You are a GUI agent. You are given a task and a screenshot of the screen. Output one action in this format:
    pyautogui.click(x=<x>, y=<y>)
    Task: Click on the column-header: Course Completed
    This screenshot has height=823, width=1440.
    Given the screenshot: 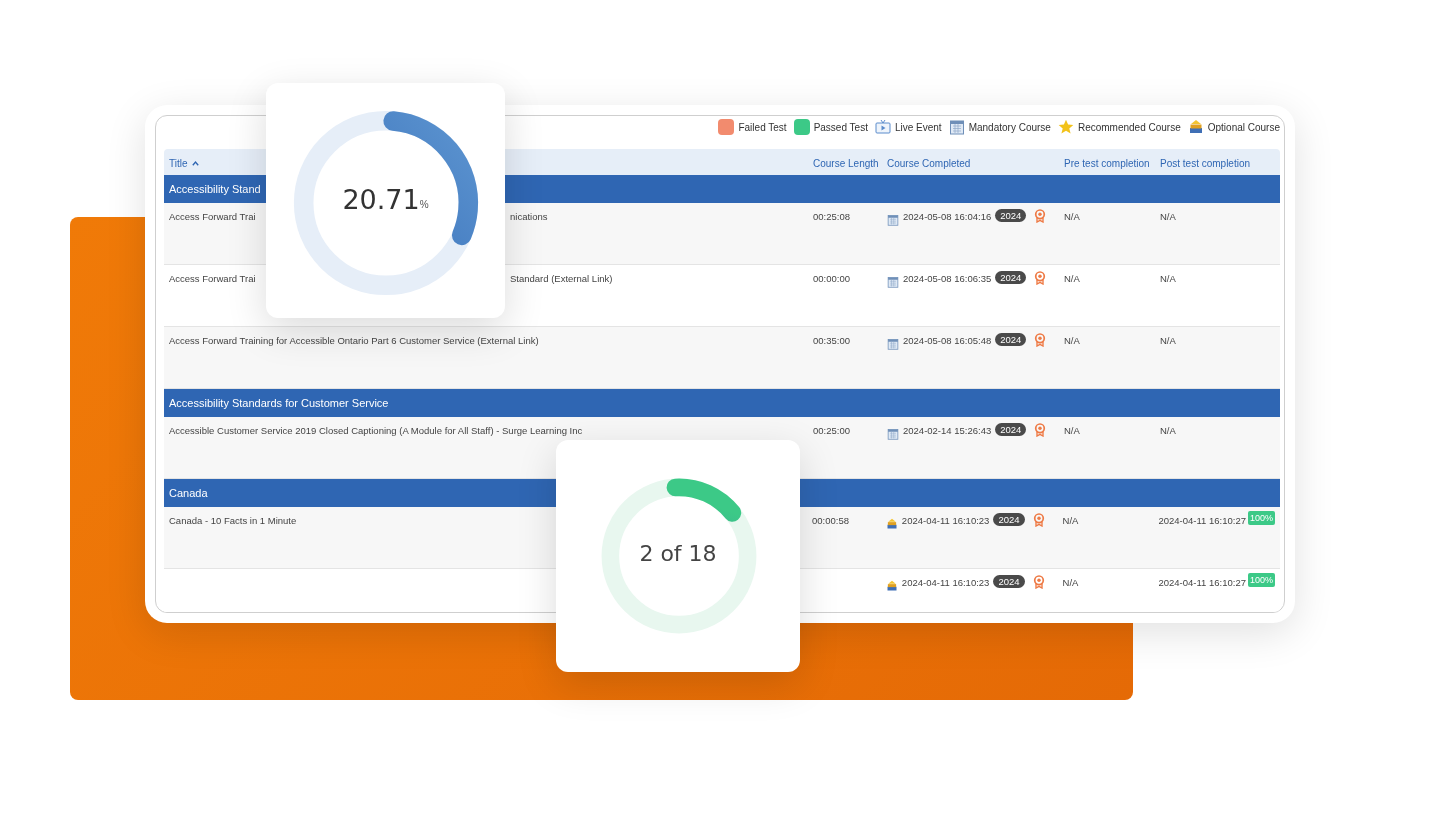 What is the action you would take?
    pyautogui.click(x=929, y=163)
    